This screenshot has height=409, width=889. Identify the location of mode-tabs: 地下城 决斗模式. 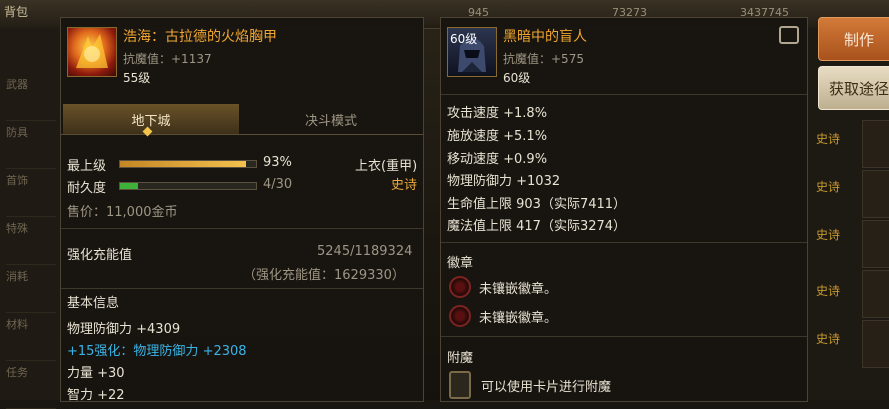
(242, 120).